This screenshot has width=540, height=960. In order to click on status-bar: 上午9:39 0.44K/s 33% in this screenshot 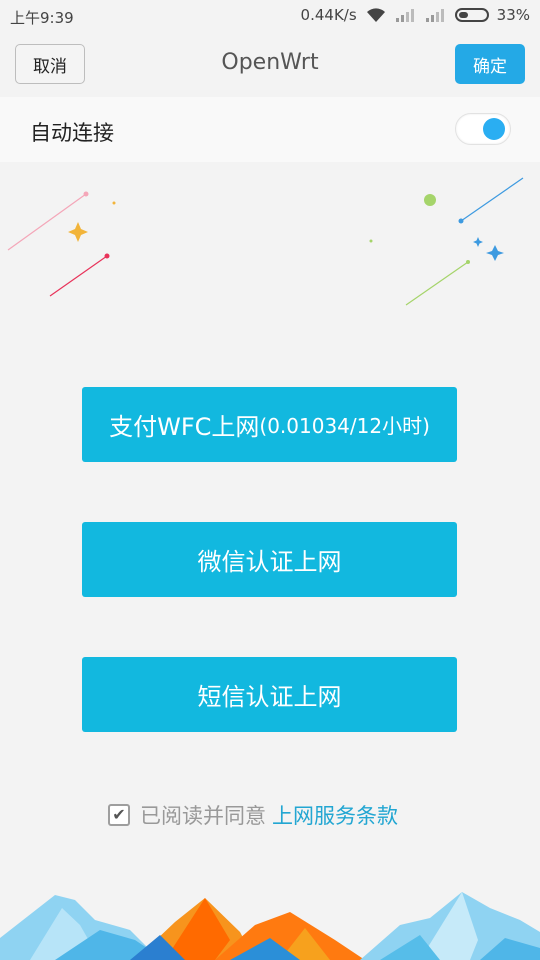, I will do `click(270, 16)`.